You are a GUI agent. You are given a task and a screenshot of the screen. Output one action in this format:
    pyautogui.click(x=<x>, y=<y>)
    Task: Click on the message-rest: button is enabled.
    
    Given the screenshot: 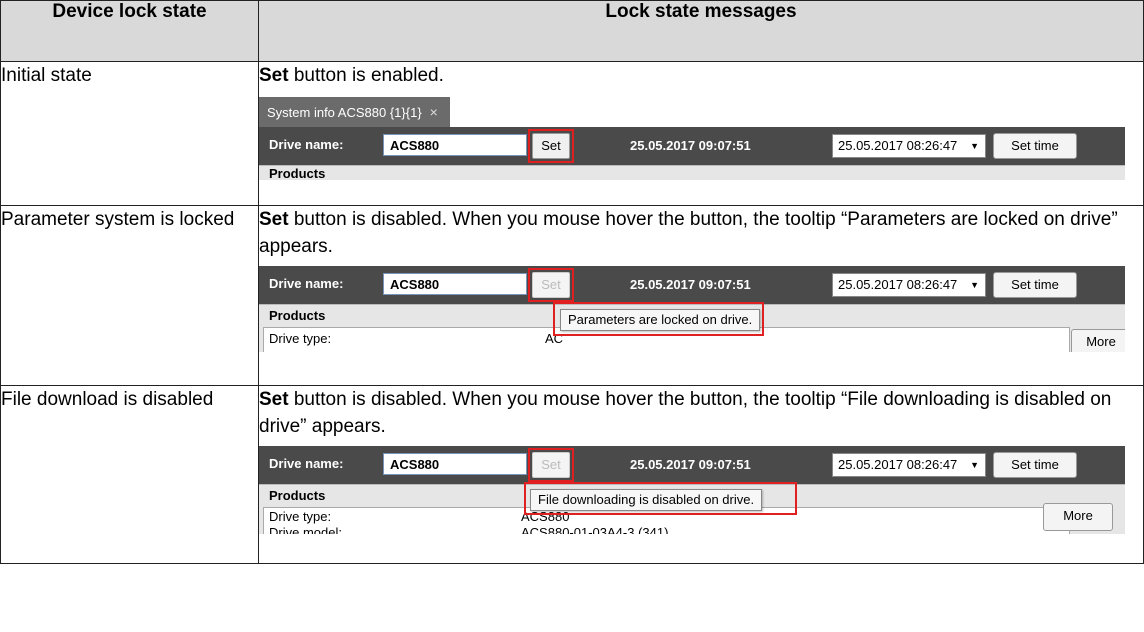 What is the action you would take?
    pyautogui.click(x=366, y=75)
    